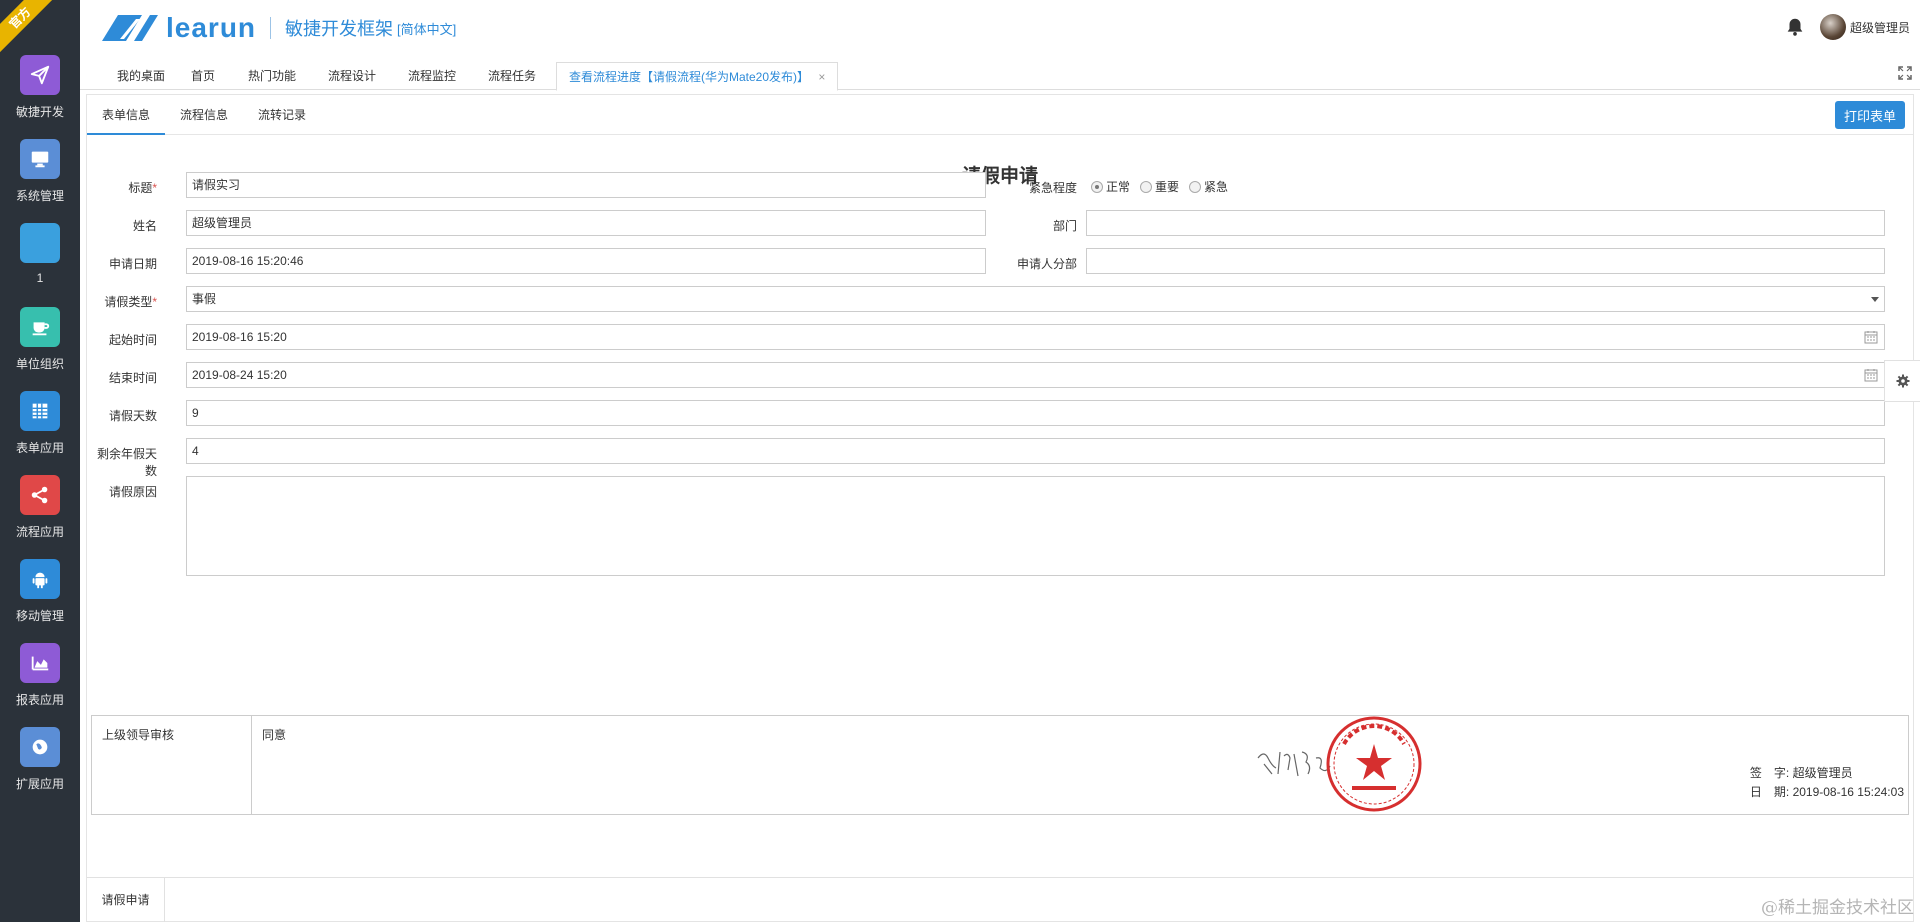  Describe the element at coordinates (1000, 899) in the screenshot. I see `bottom-tab-bar: 请假申请` at that location.